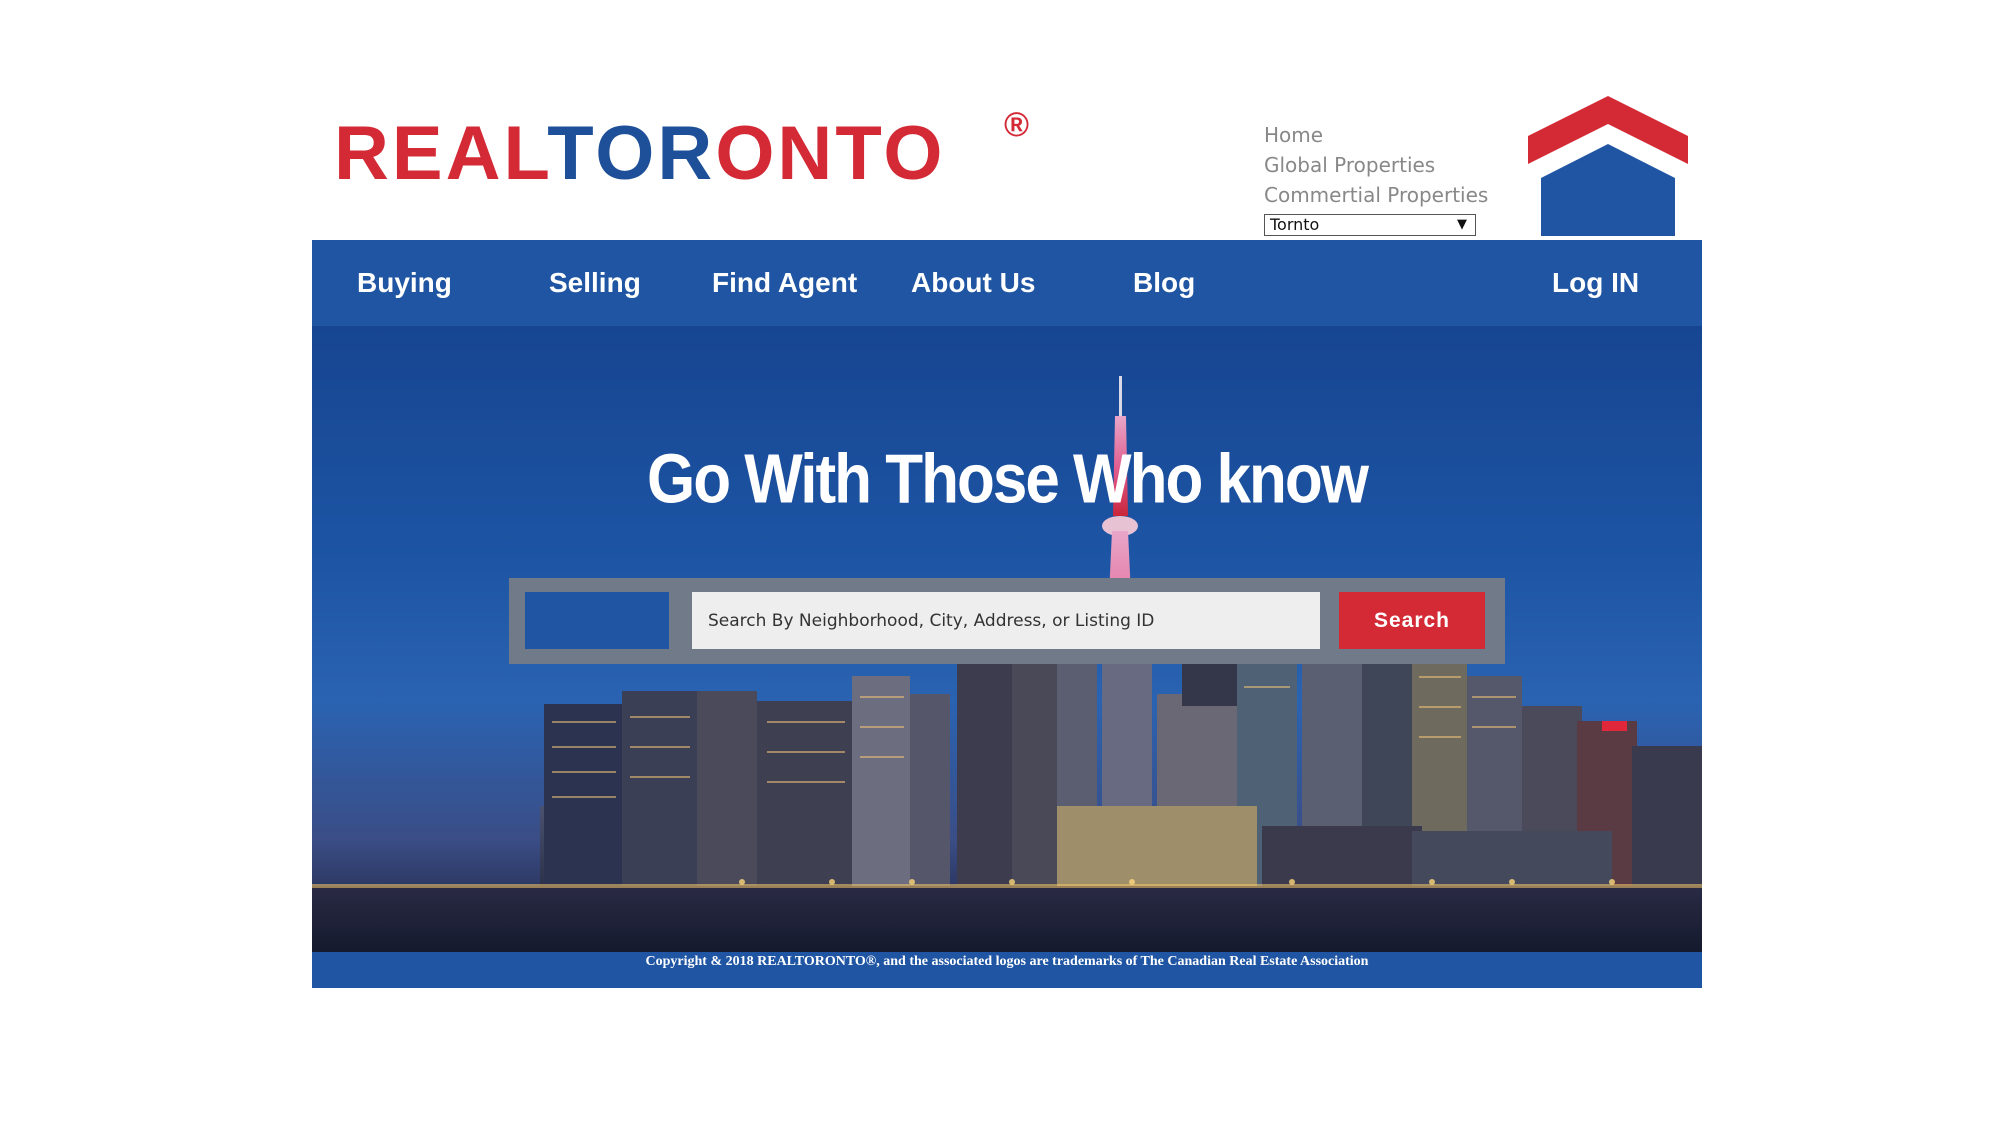 The width and height of the screenshot is (2000, 1125). What do you see at coordinates (1295, 224) in the screenshot?
I see `city-select-value: Tornto` at bounding box center [1295, 224].